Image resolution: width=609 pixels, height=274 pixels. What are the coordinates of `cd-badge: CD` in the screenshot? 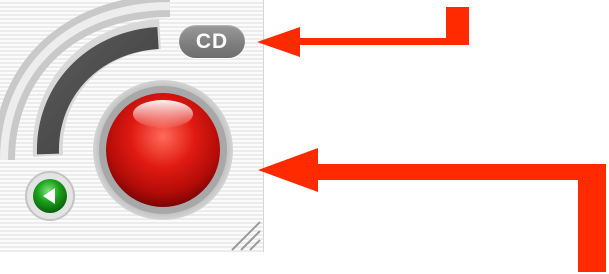 It's located at (212, 41).